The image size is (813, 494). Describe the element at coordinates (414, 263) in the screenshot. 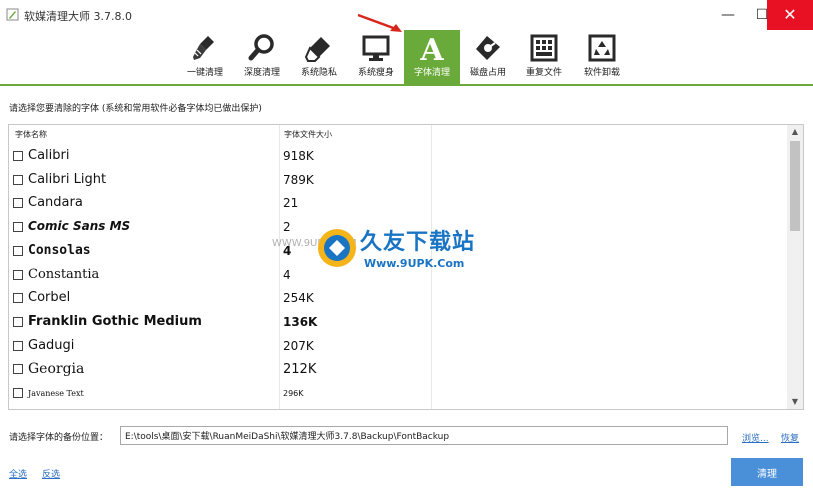

I see `watermark-url: Www.9UPK.Com` at that location.